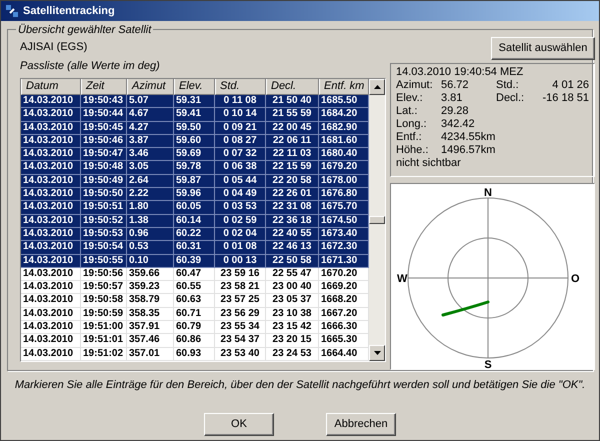 The image size is (600, 441). I want to click on table-row: 14.03.2010 19:50:45 4.27 59.50 0 09 21 22 00 45 1682.90, so click(195, 128).